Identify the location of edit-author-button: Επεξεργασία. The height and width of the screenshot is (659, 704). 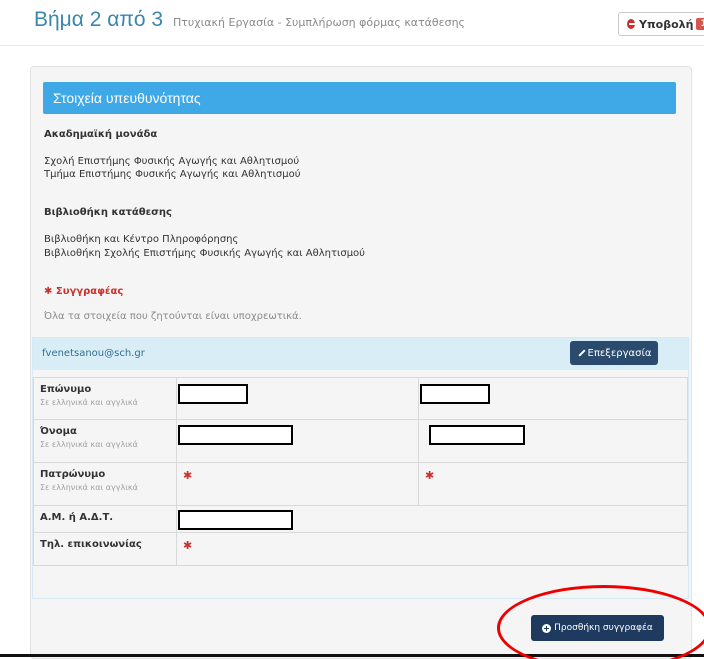
(614, 353).